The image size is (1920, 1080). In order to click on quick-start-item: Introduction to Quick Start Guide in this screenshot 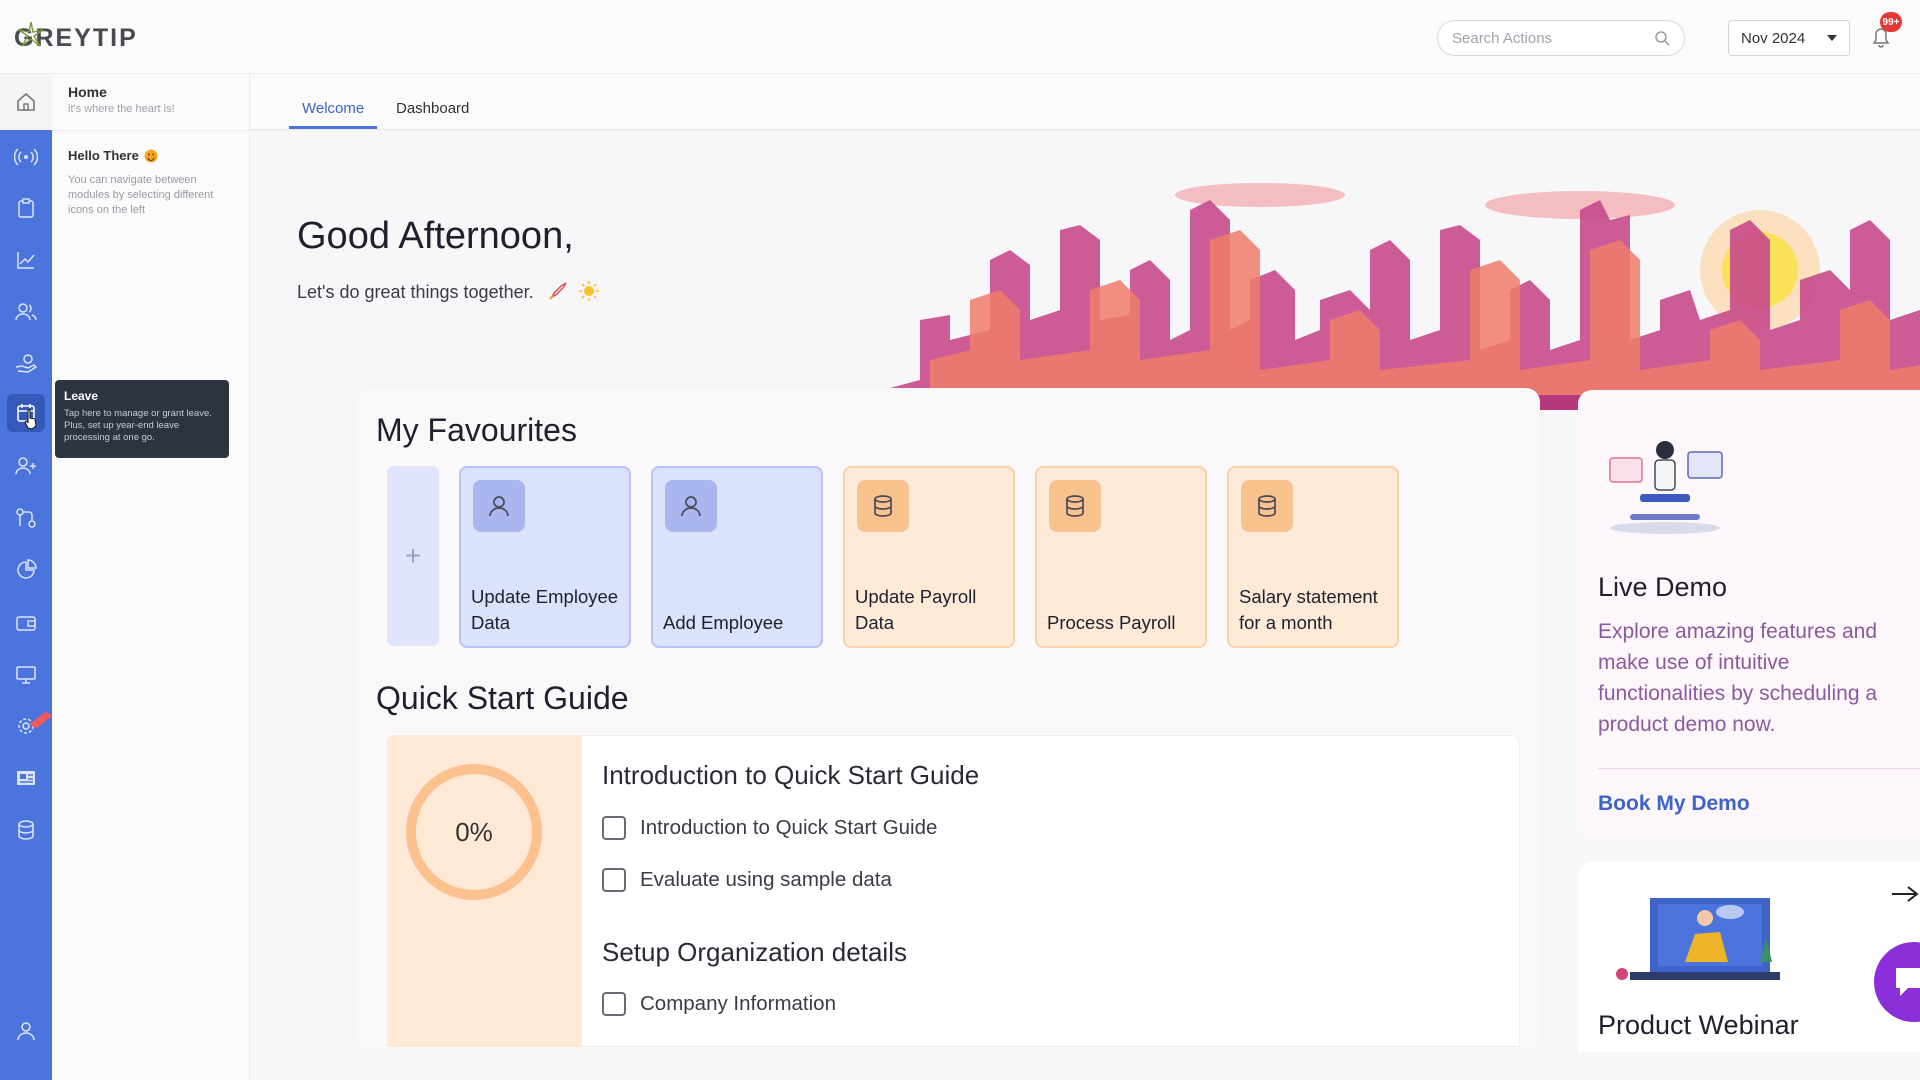, I will do `click(769, 828)`.